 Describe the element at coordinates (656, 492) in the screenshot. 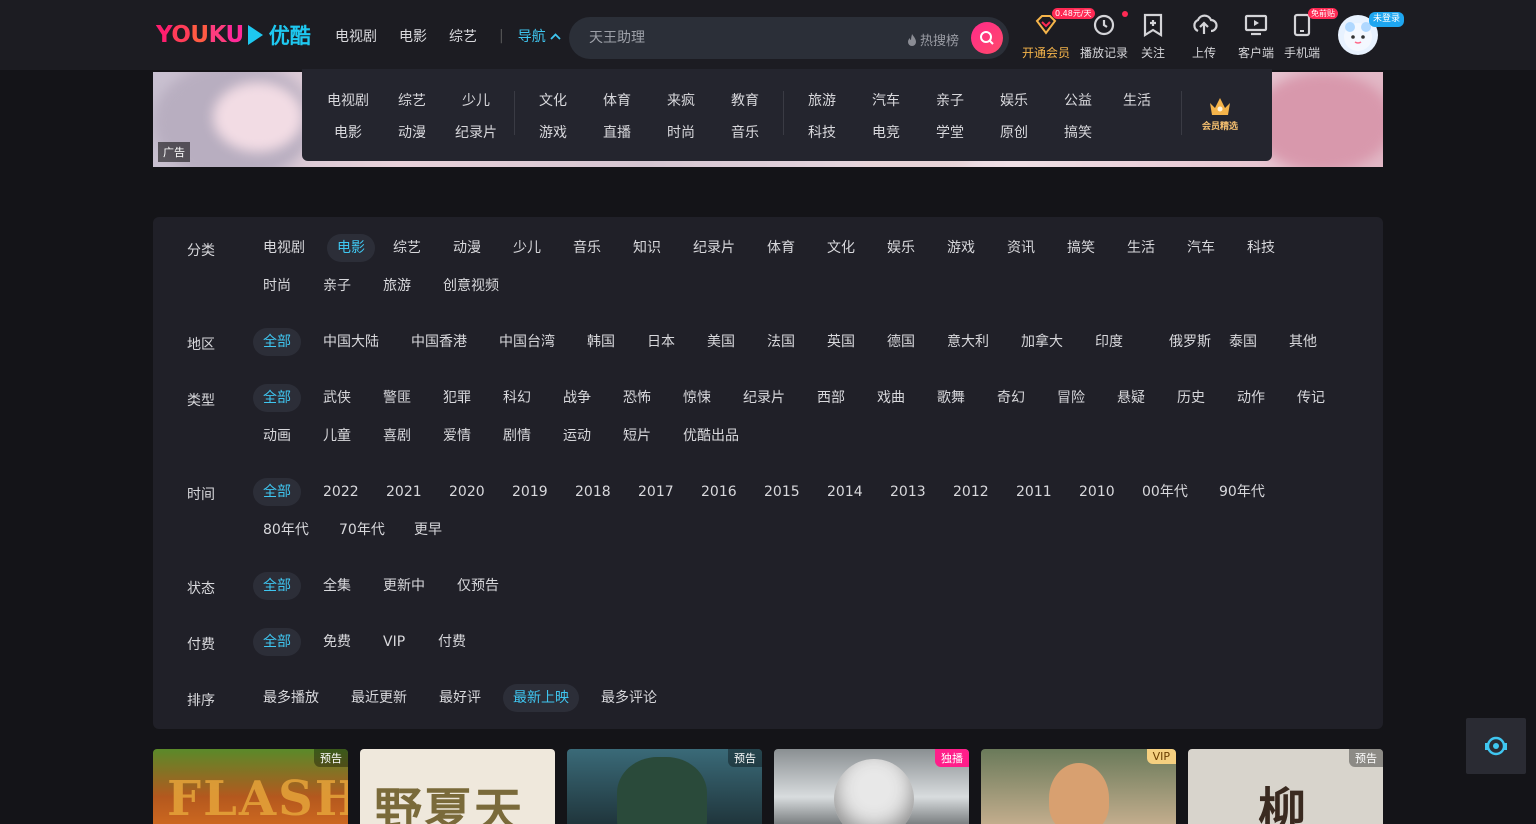

I see `filter-option-year: 2017` at that location.